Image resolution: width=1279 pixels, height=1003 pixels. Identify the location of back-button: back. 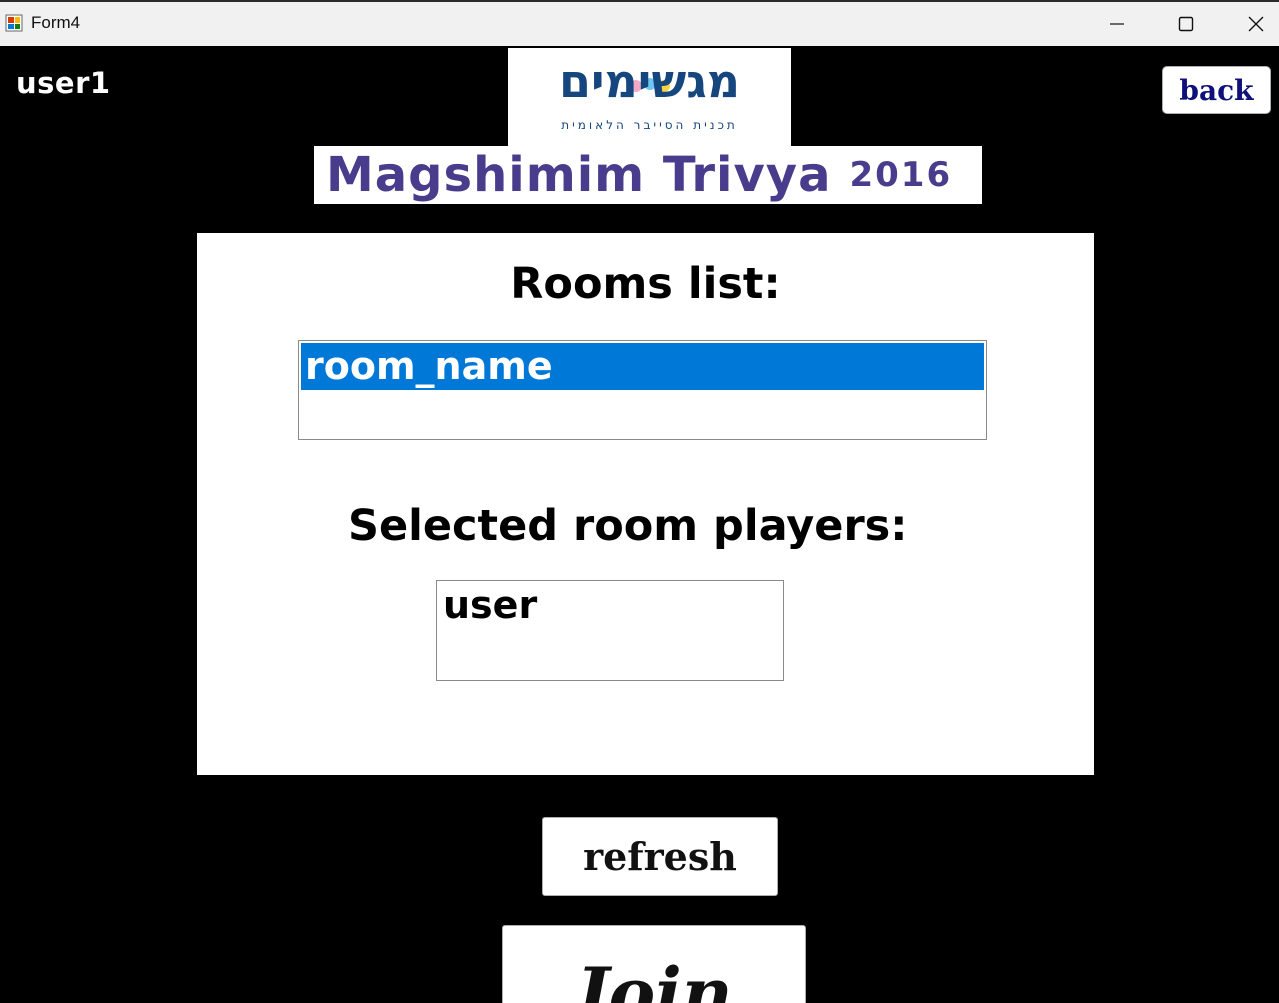
(1216, 90).